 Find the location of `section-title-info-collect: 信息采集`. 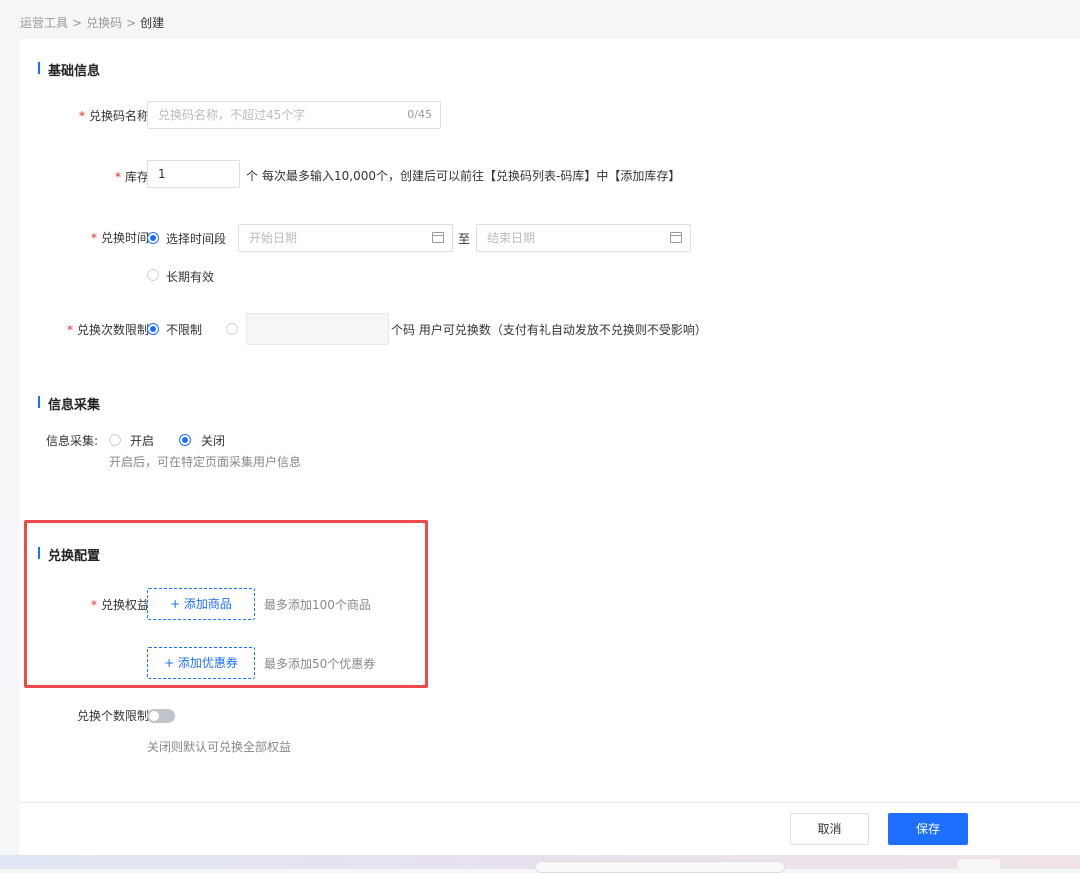

section-title-info-collect: 信息采集 is located at coordinates (69, 403).